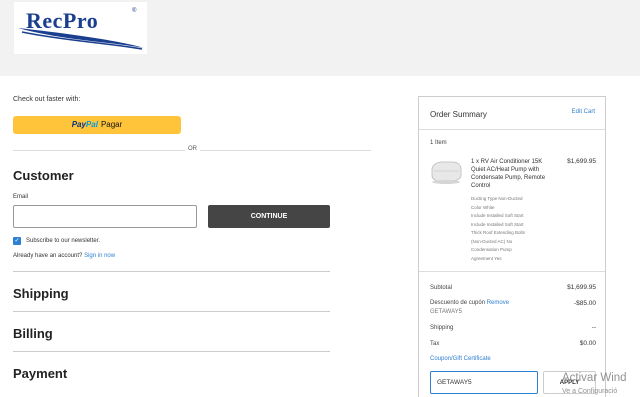  What do you see at coordinates (584, 303) in the screenshot?
I see `coupon-discount-value: -$85.00` at bounding box center [584, 303].